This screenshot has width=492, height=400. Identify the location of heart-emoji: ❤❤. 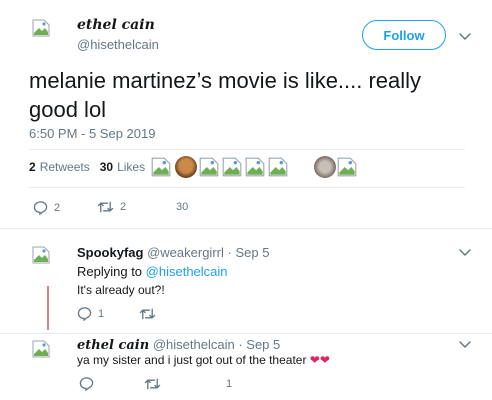
(319, 360).